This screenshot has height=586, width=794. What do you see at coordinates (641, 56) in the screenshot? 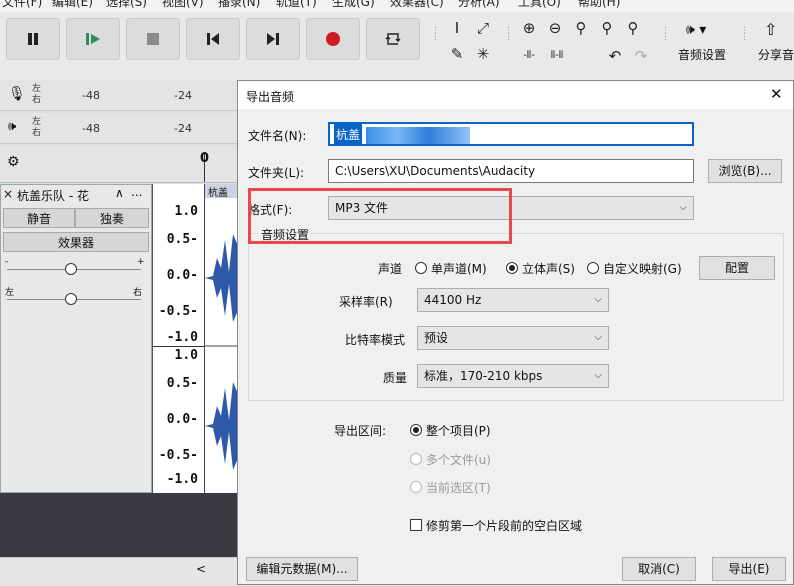
I see `redo-icon: ↷` at bounding box center [641, 56].